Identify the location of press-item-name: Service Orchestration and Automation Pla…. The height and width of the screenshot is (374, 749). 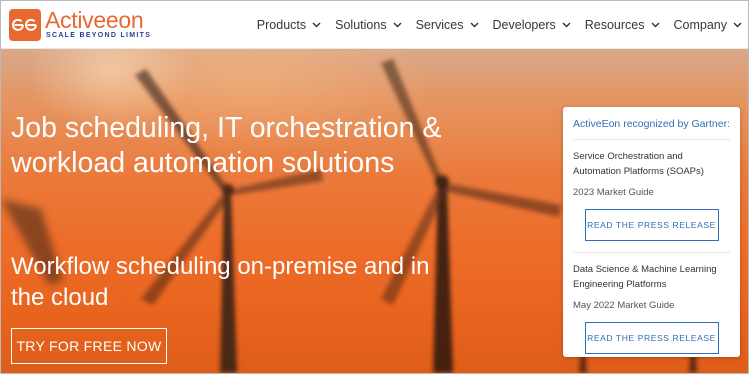
(638, 164).